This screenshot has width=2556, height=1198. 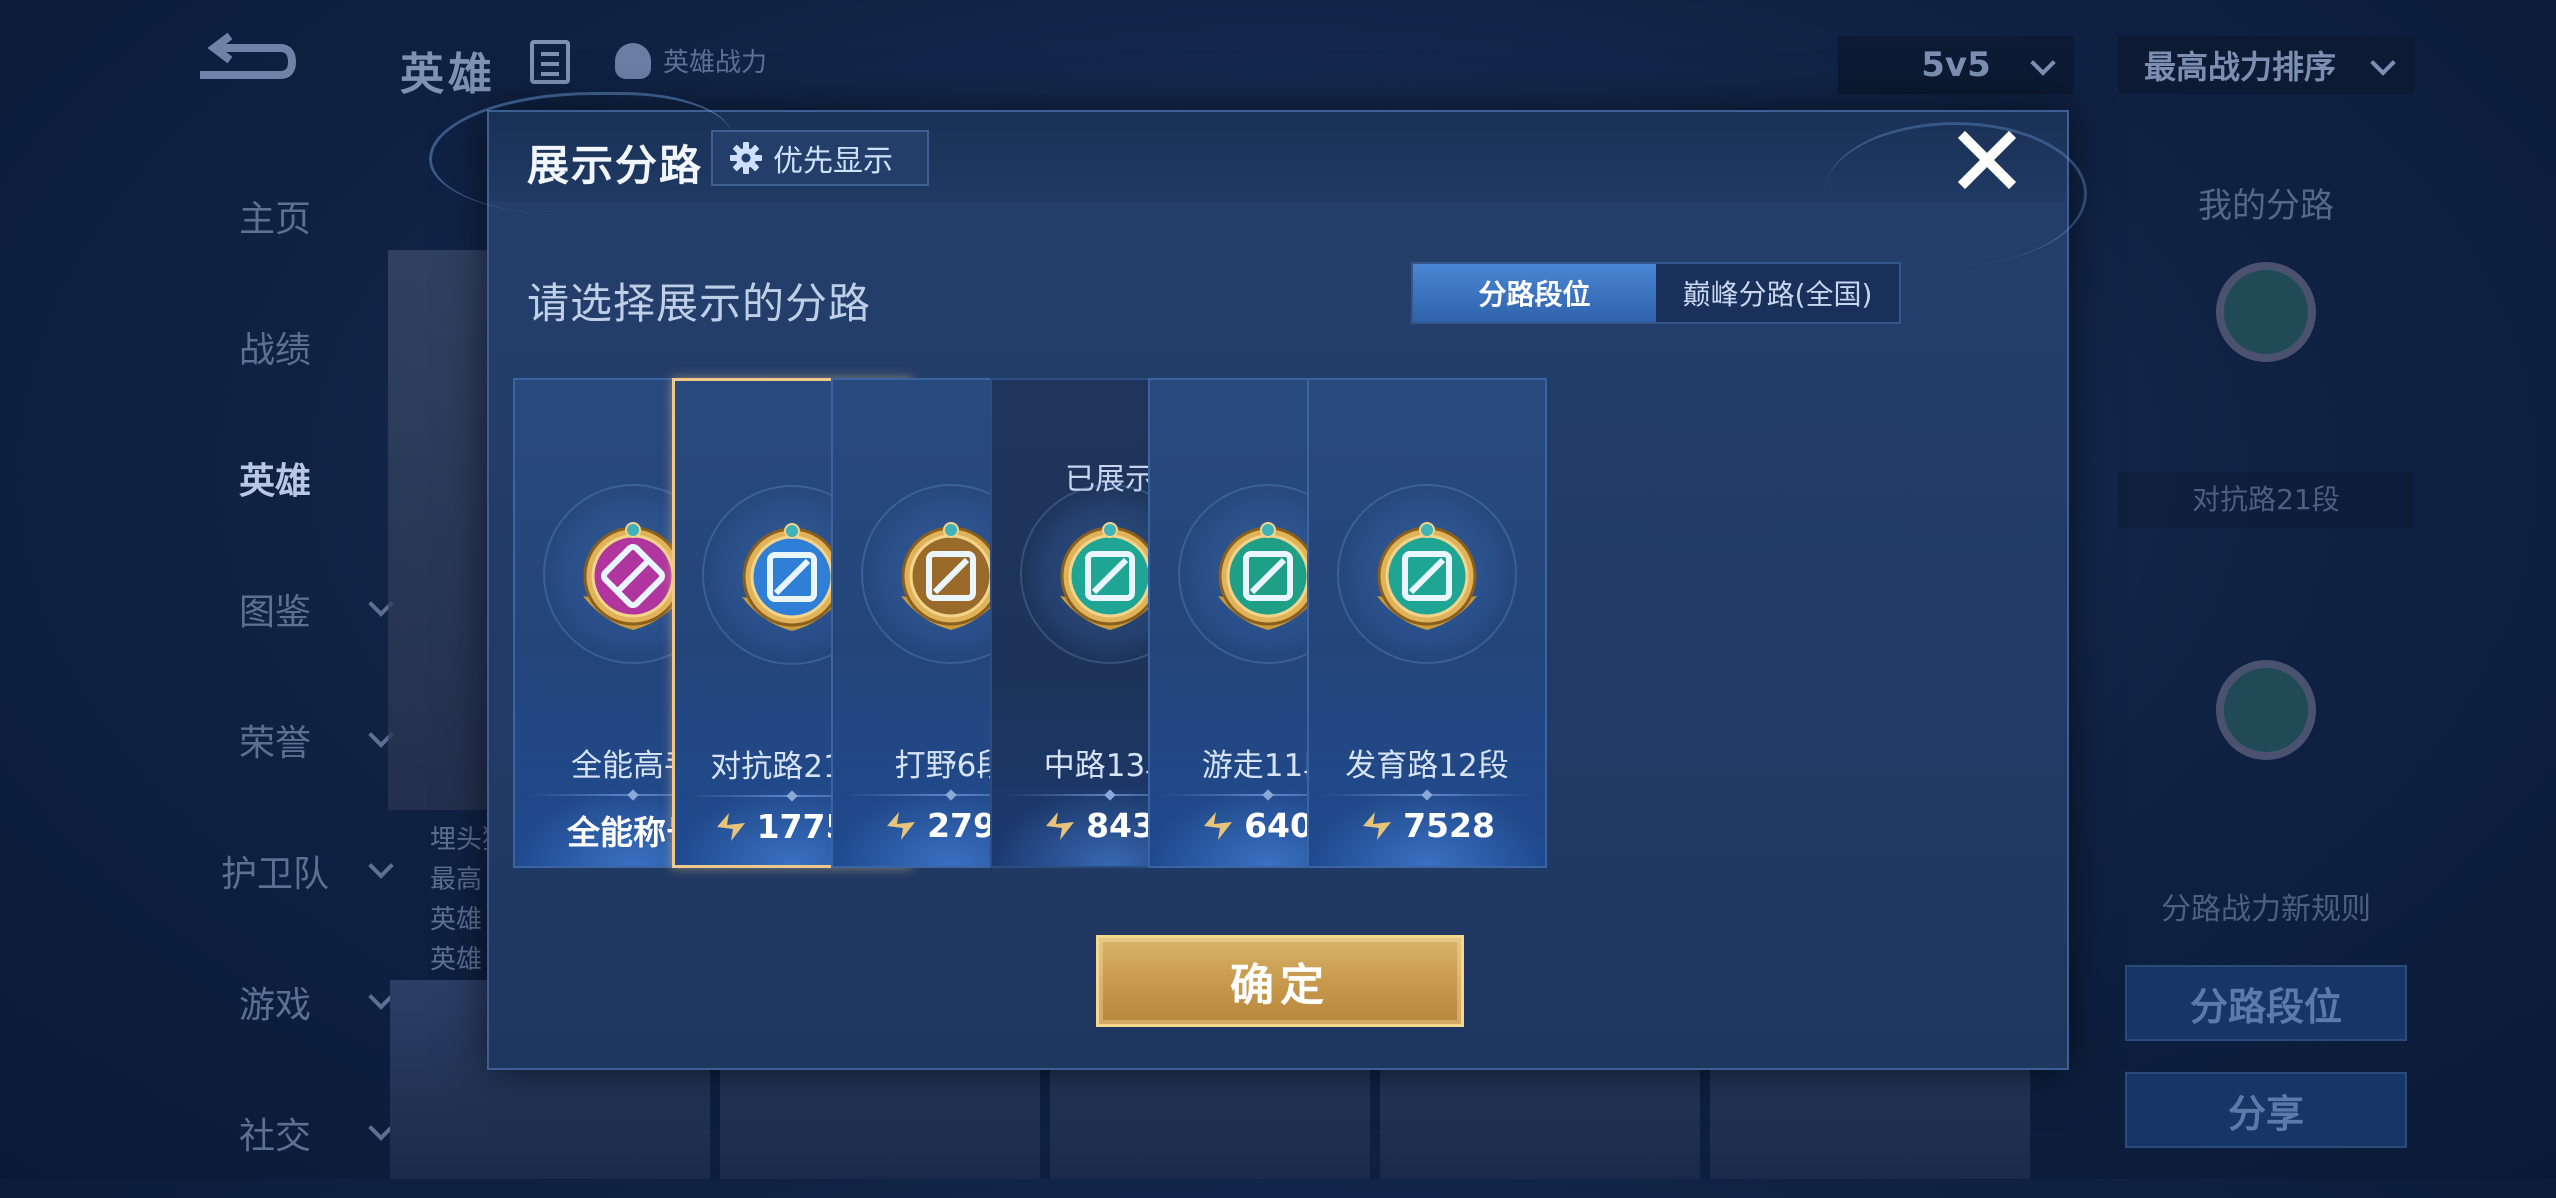 I want to click on nav-item-label: 英雄, so click(x=274, y=481).